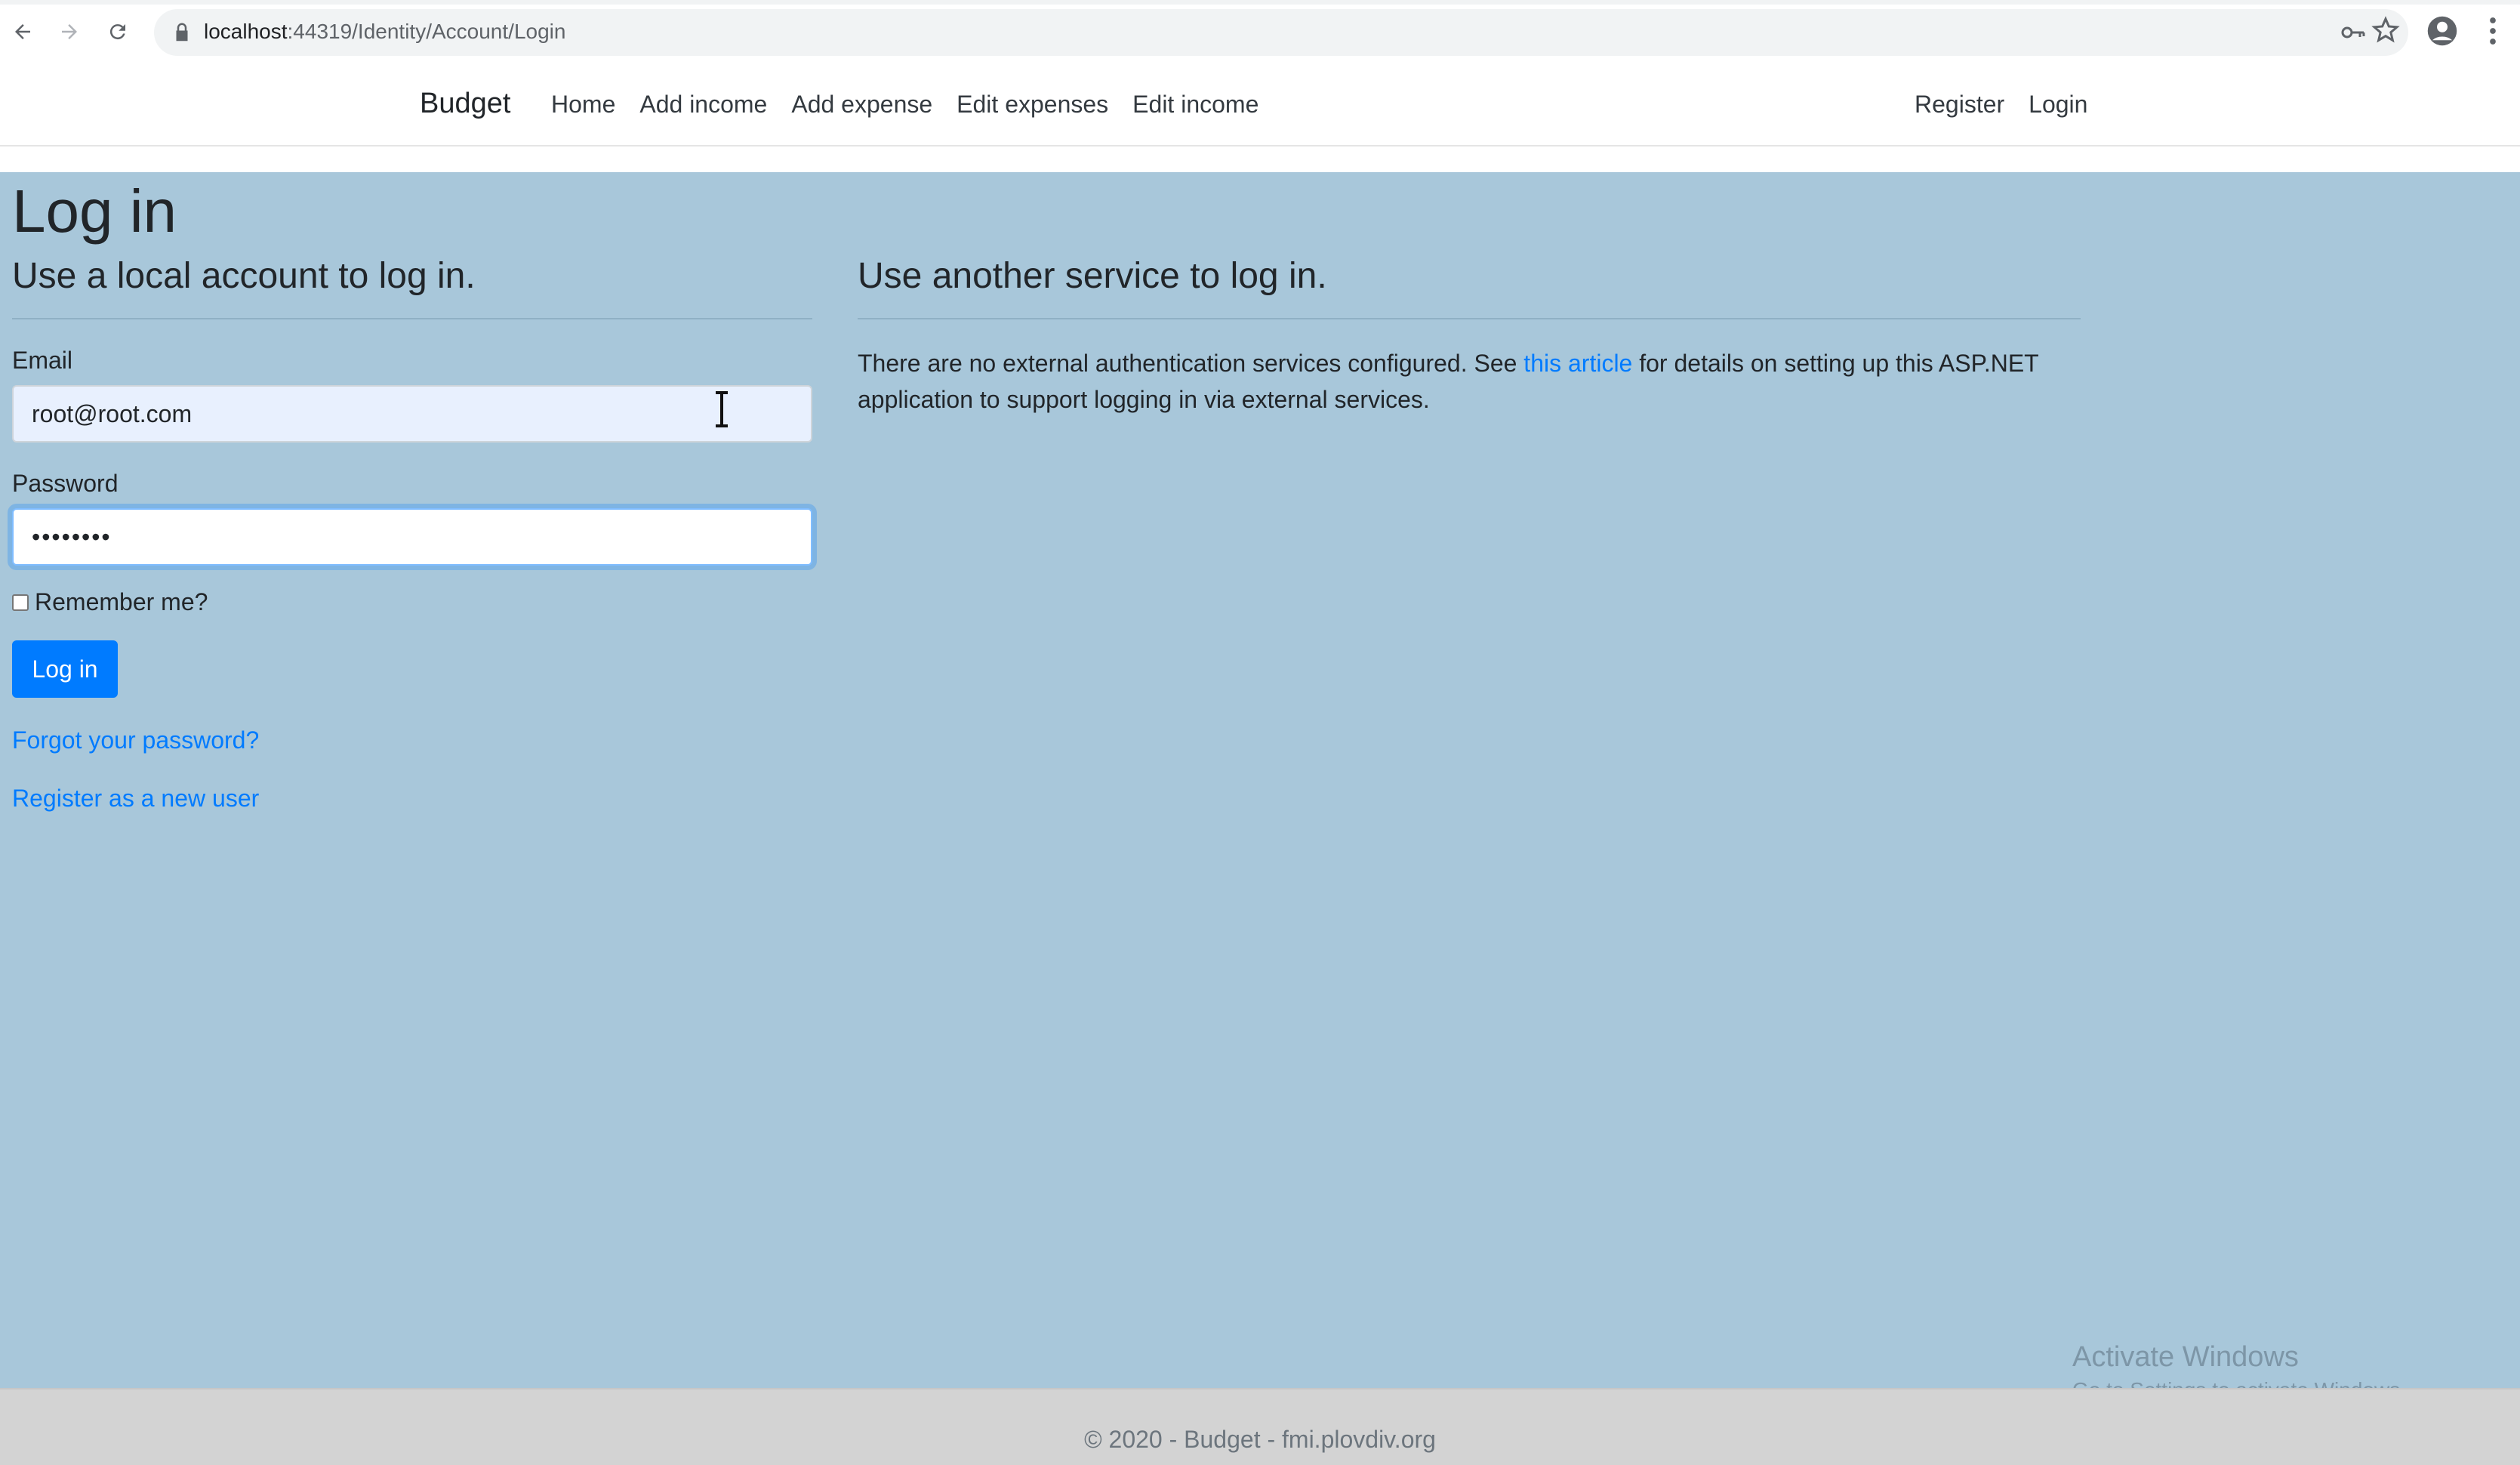 The width and height of the screenshot is (2520, 1465). I want to click on local-login-heading: Use a local account to log in., so click(244, 276).